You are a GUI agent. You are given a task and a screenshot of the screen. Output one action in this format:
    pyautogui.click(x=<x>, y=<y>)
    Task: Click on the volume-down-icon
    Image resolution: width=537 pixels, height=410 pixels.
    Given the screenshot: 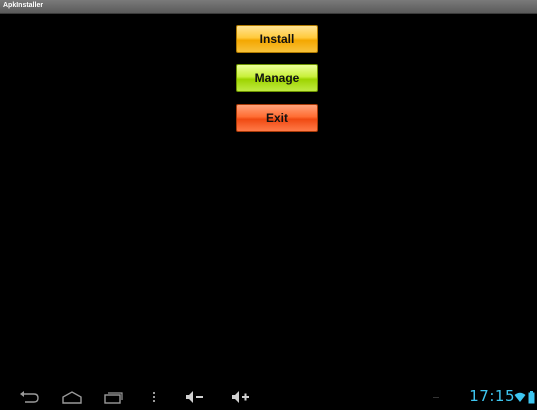 What is the action you would take?
    pyautogui.click(x=195, y=397)
    